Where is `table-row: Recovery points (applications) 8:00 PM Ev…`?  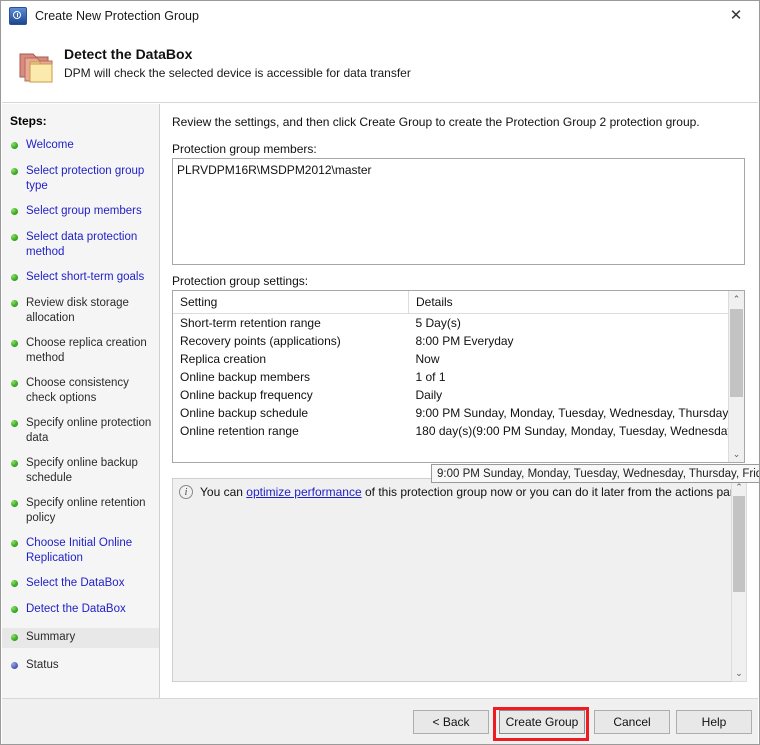 table-row: Recovery points (applications) 8:00 PM Ev… is located at coordinates (451, 341).